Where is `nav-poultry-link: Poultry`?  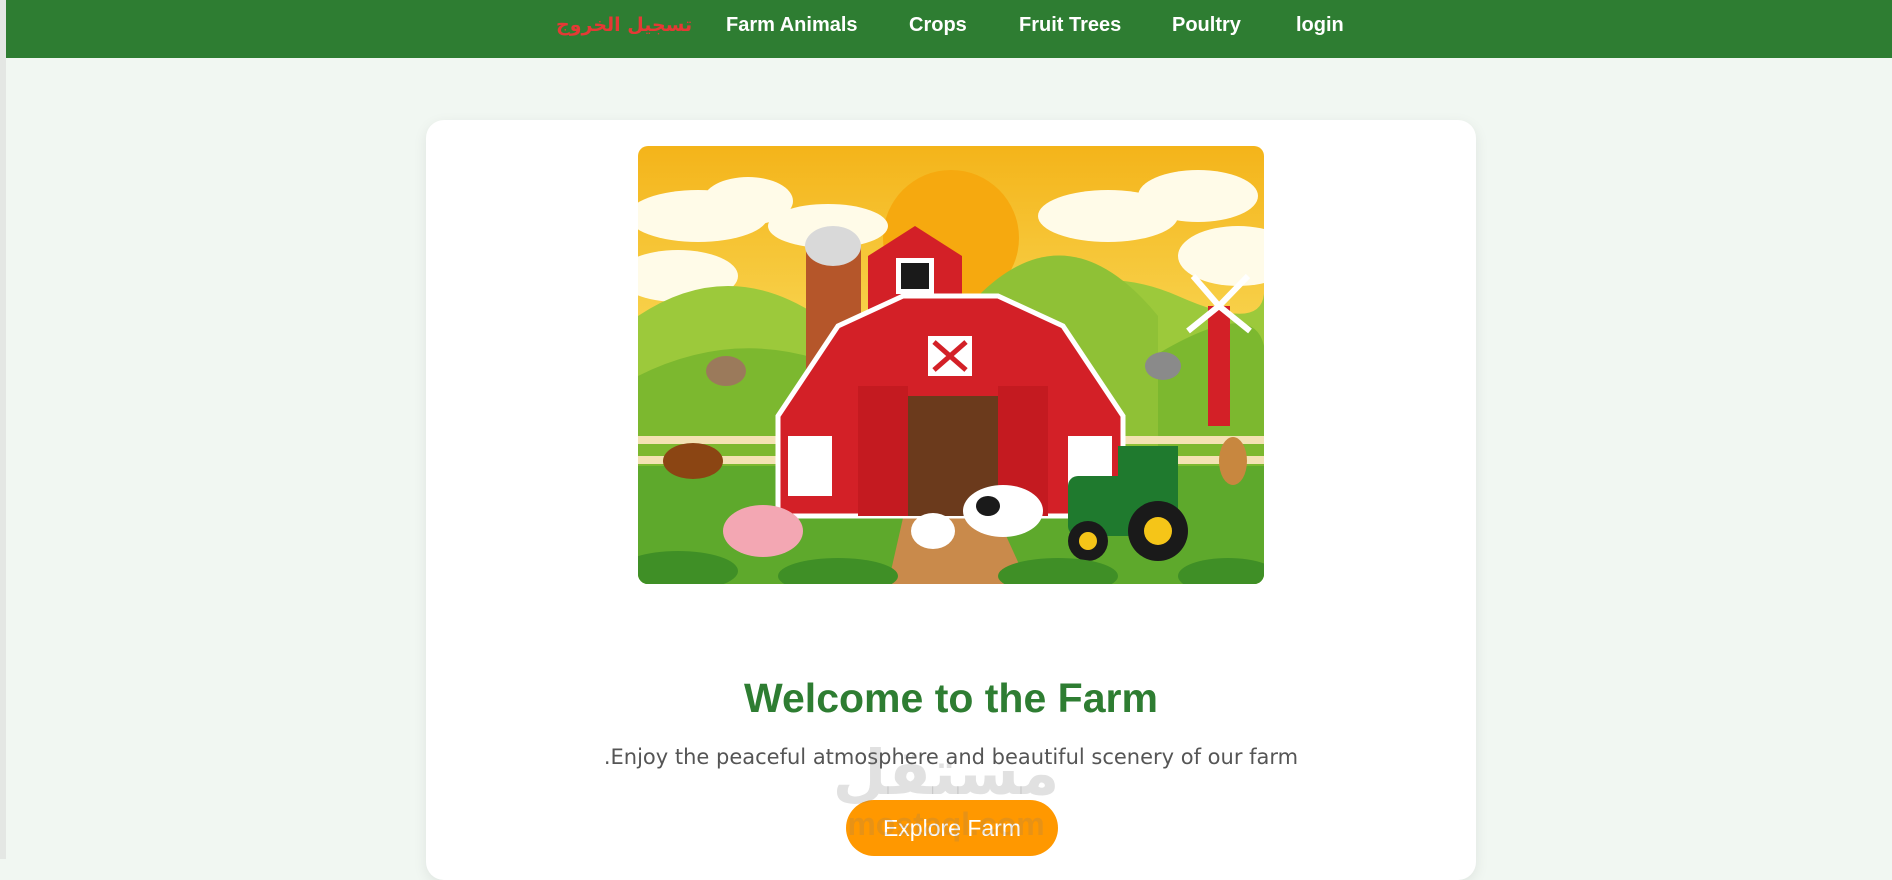
nav-poultry-link: Poultry is located at coordinates (1206, 25).